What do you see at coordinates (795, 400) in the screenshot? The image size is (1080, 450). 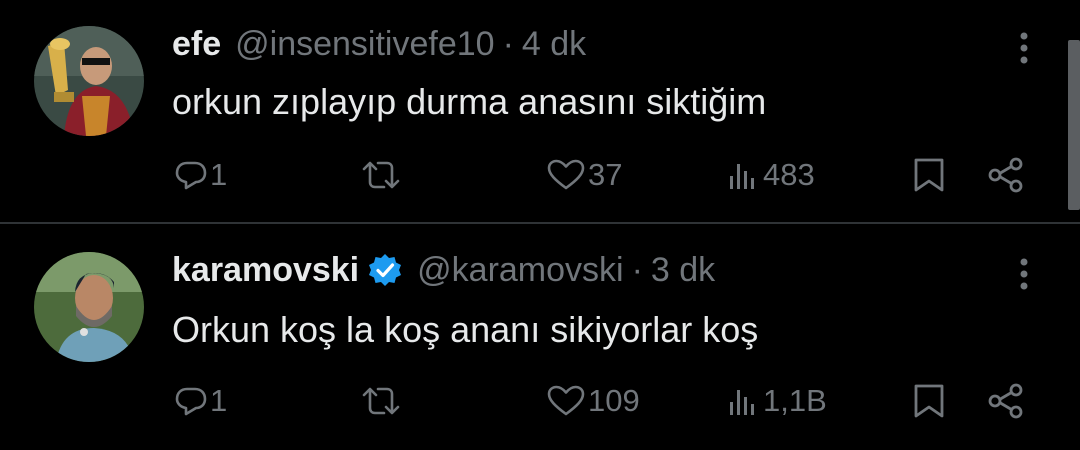 I see `view-count: 1,1B` at bounding box center [795, 400].